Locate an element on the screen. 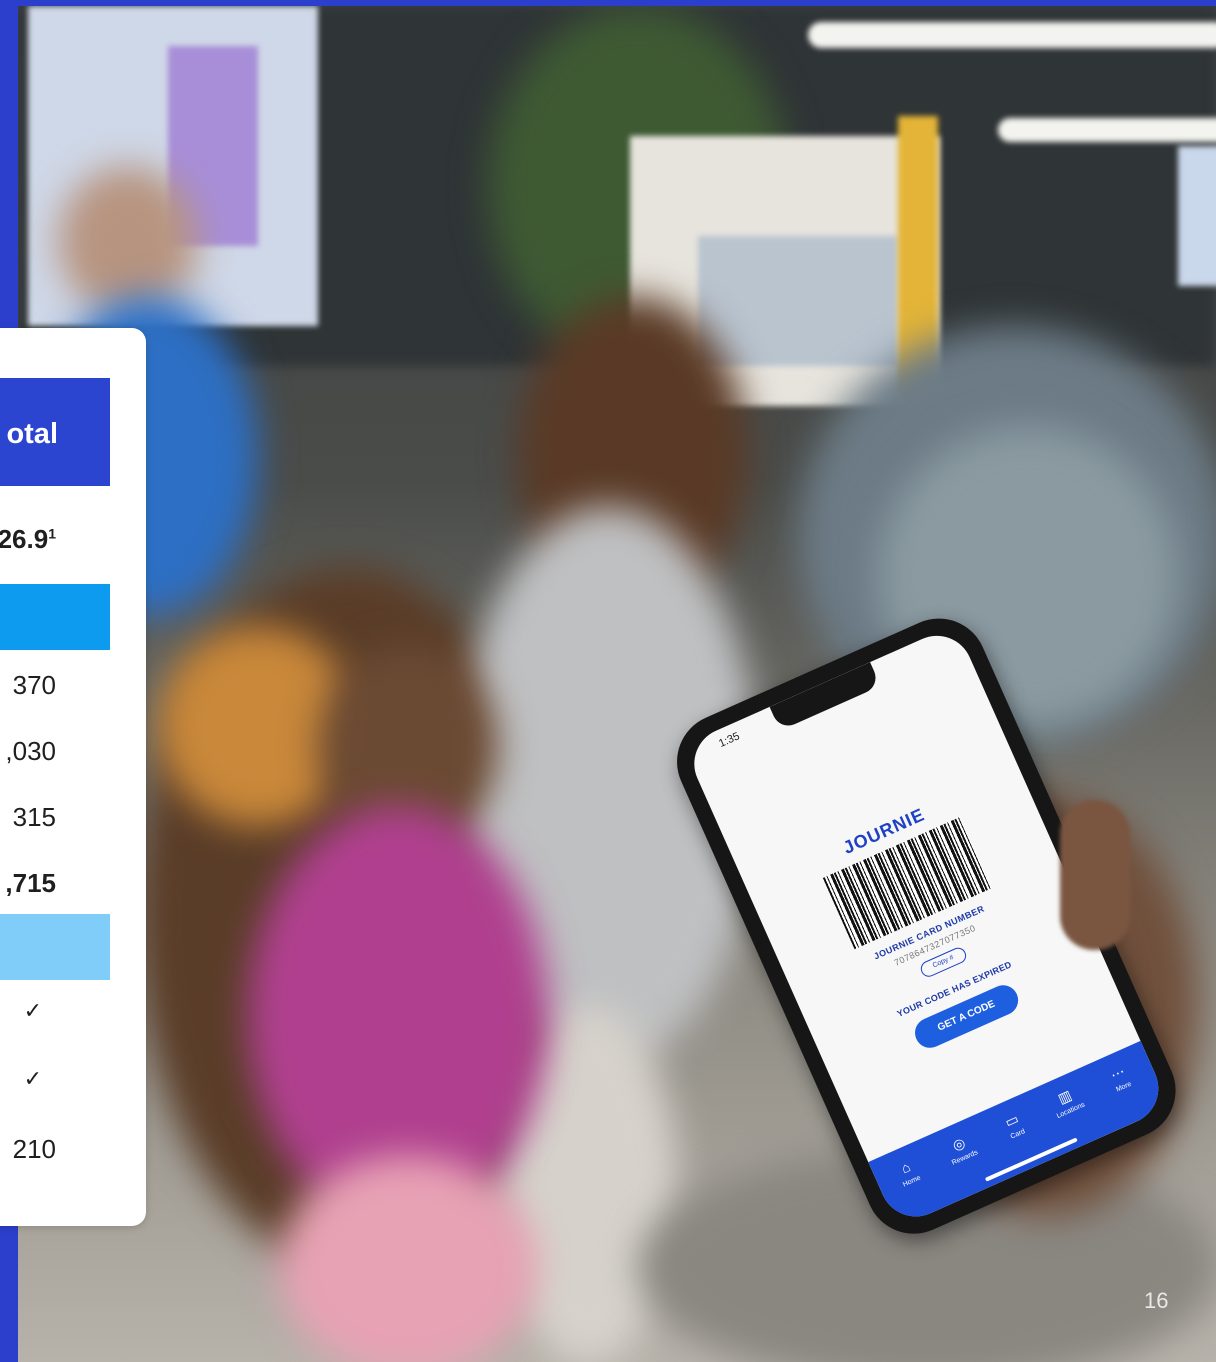 The image size is (1216, 1362). table-cell: 370 is located at coordinates (34, 685).